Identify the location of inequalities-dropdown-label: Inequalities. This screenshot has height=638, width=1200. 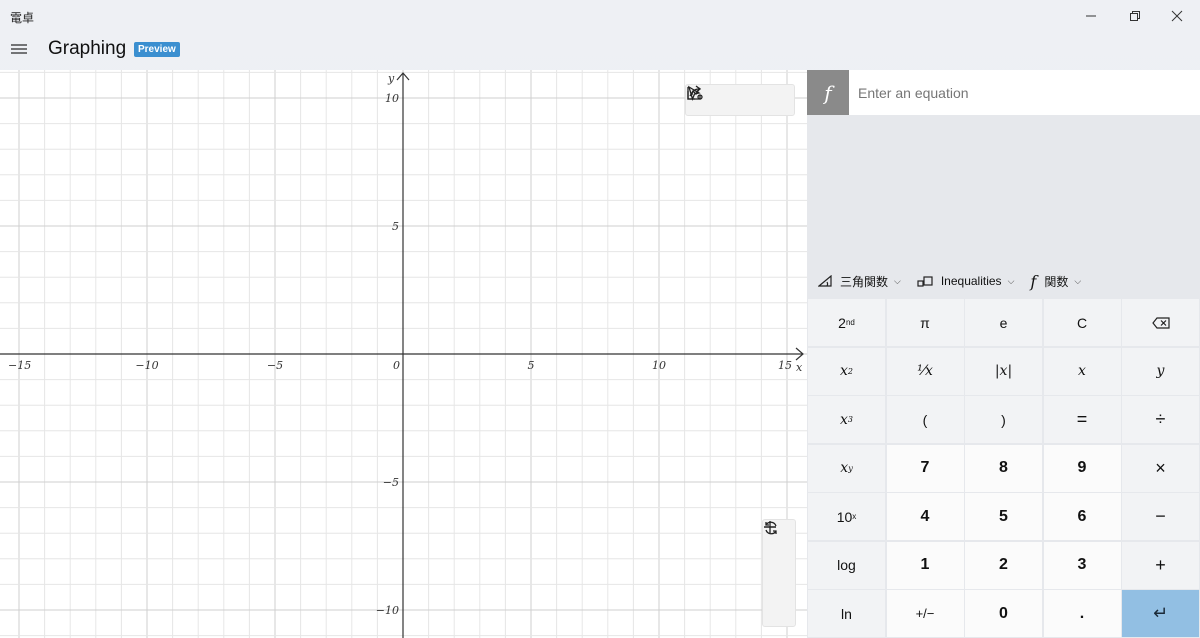
(971, 281).